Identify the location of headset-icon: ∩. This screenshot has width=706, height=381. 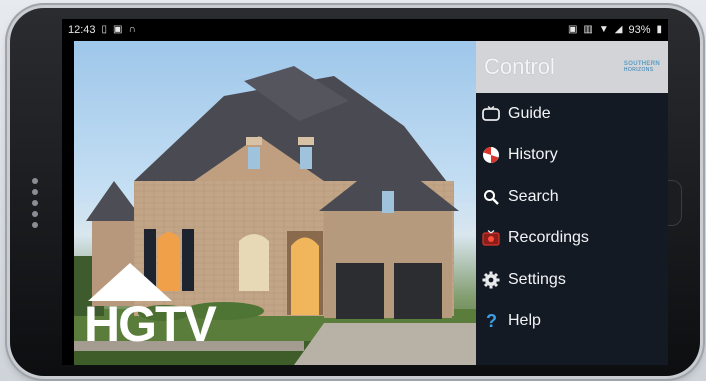
(132, 29).